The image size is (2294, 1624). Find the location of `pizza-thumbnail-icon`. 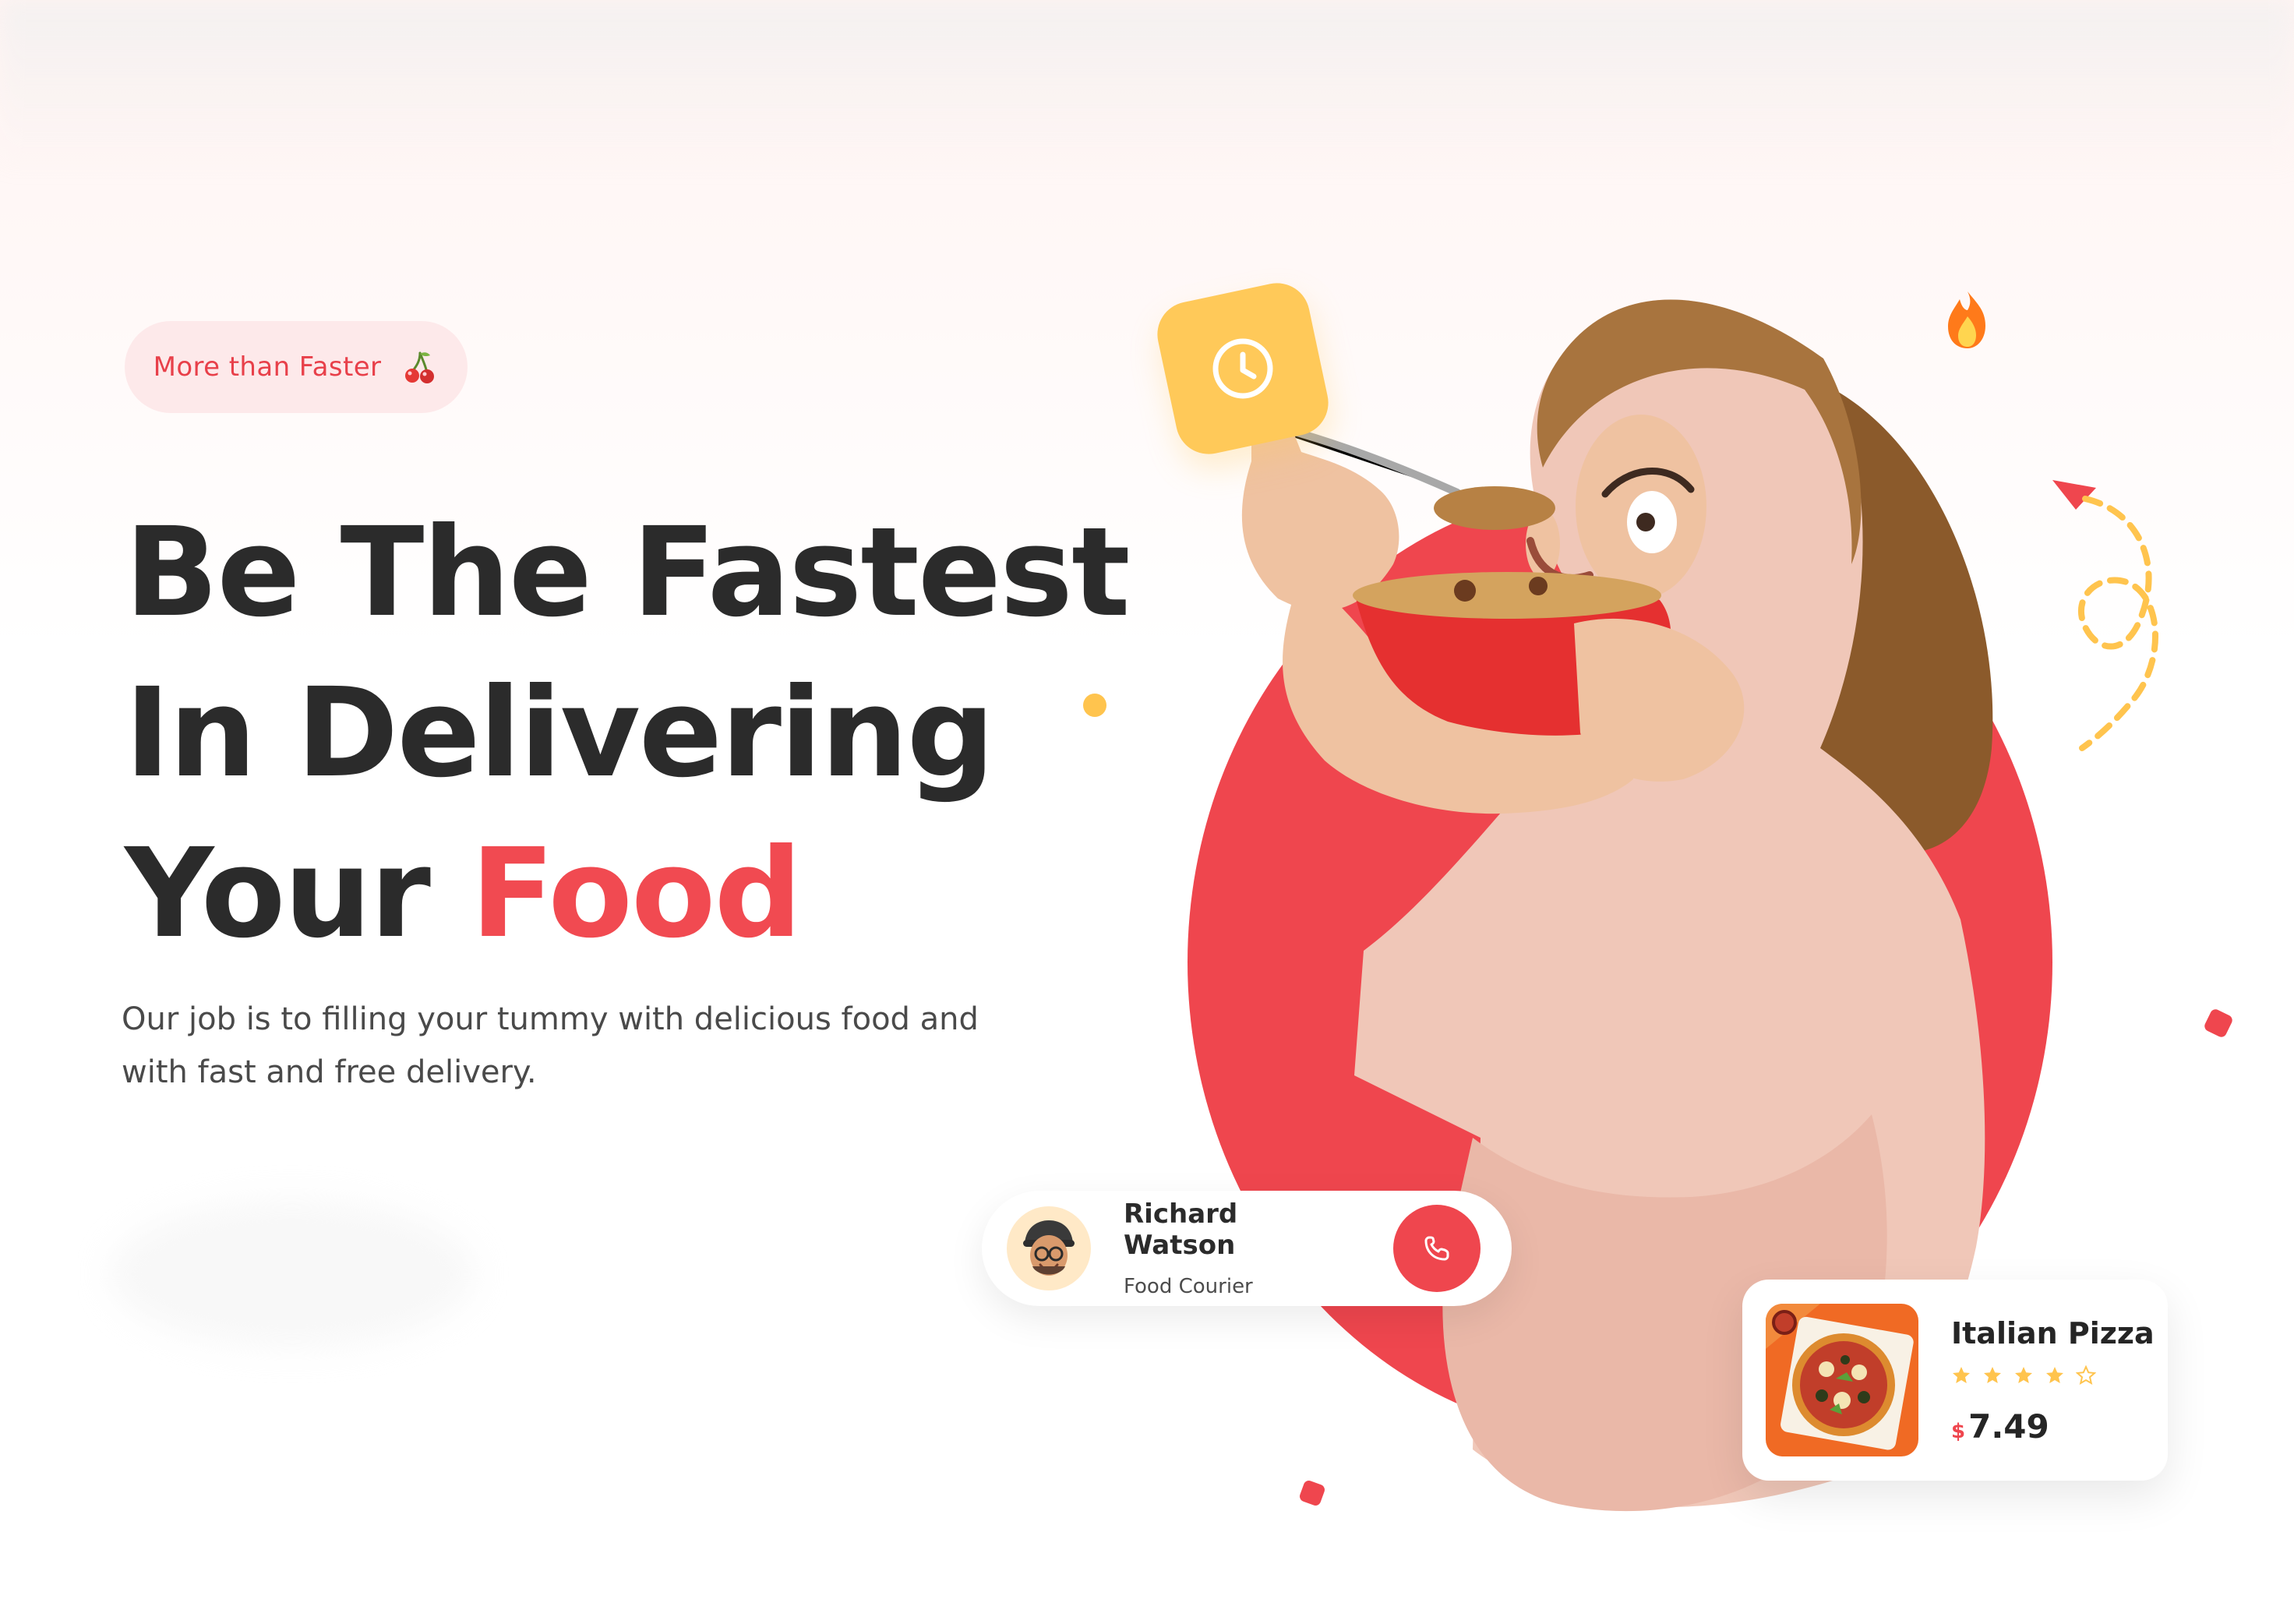

pizza-thumbnail-icon is located at coordinates (1842, 1380).